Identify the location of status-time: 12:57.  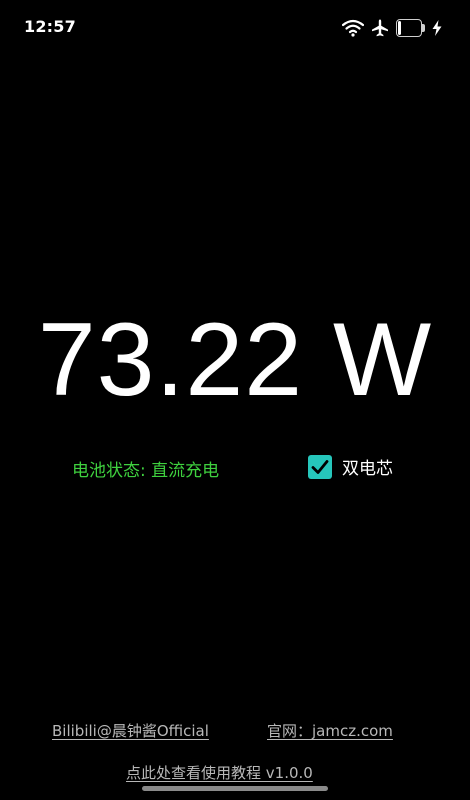
(50, 26).